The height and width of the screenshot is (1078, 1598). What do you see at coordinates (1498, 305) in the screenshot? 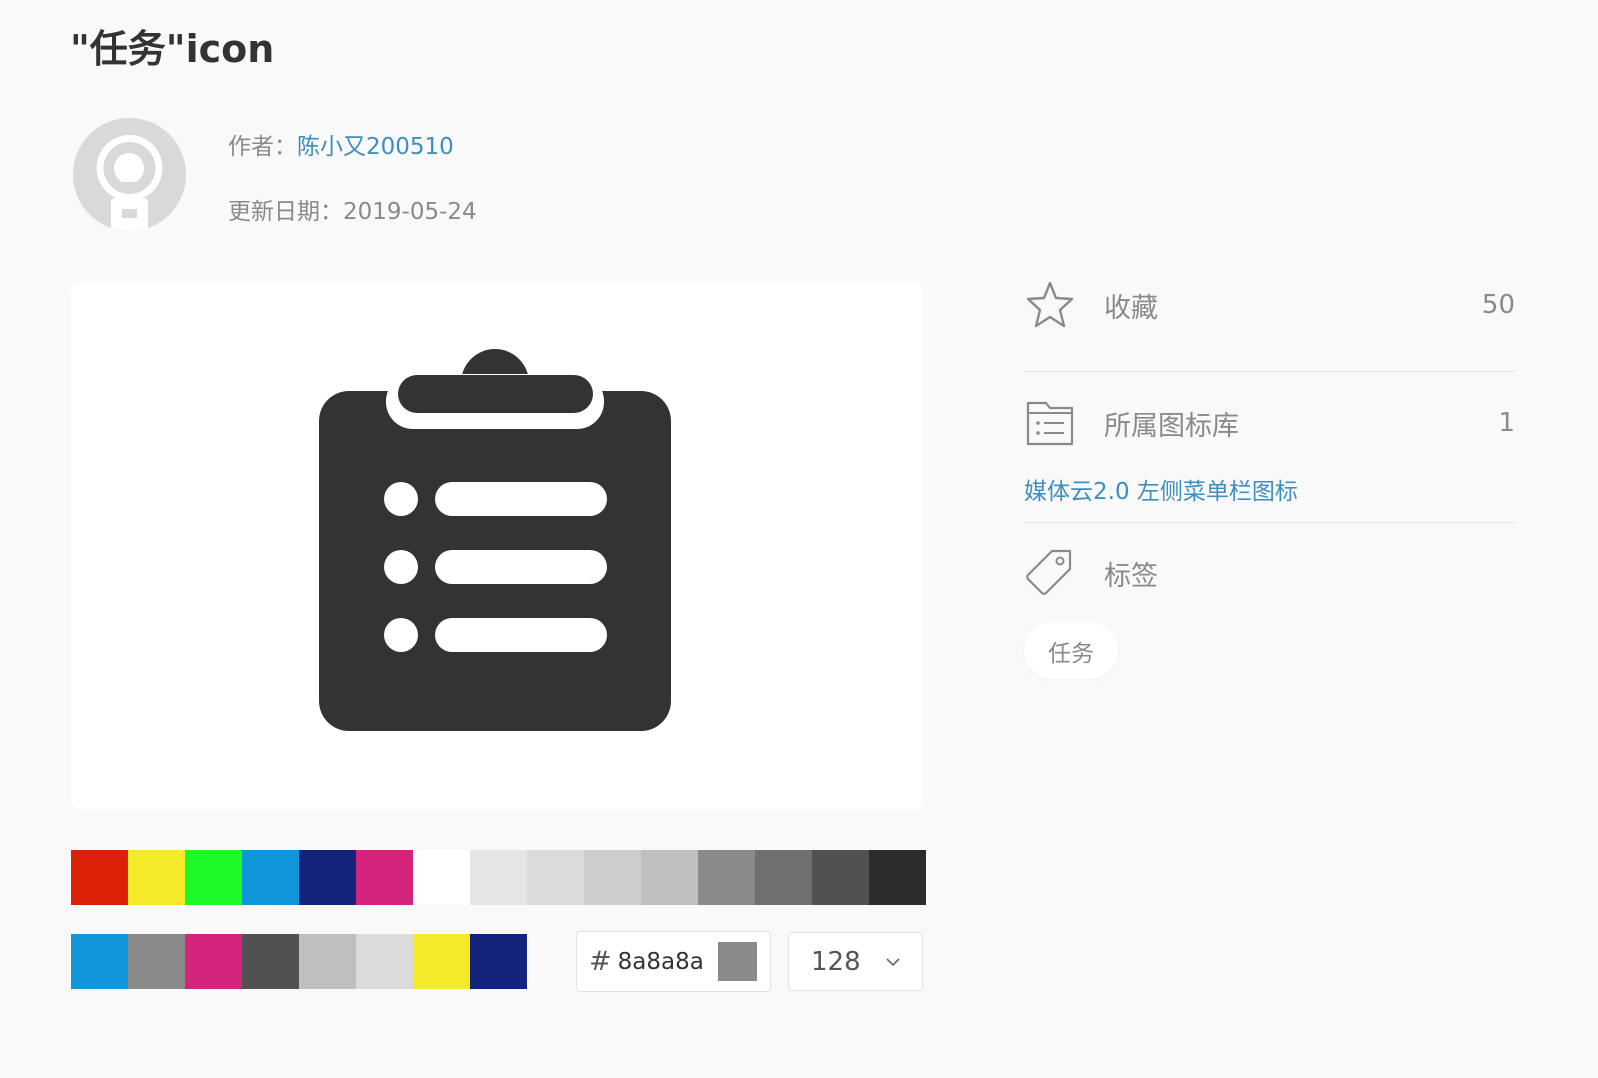
I see `favorite-count: 50` at bounding box center [1498, 305].